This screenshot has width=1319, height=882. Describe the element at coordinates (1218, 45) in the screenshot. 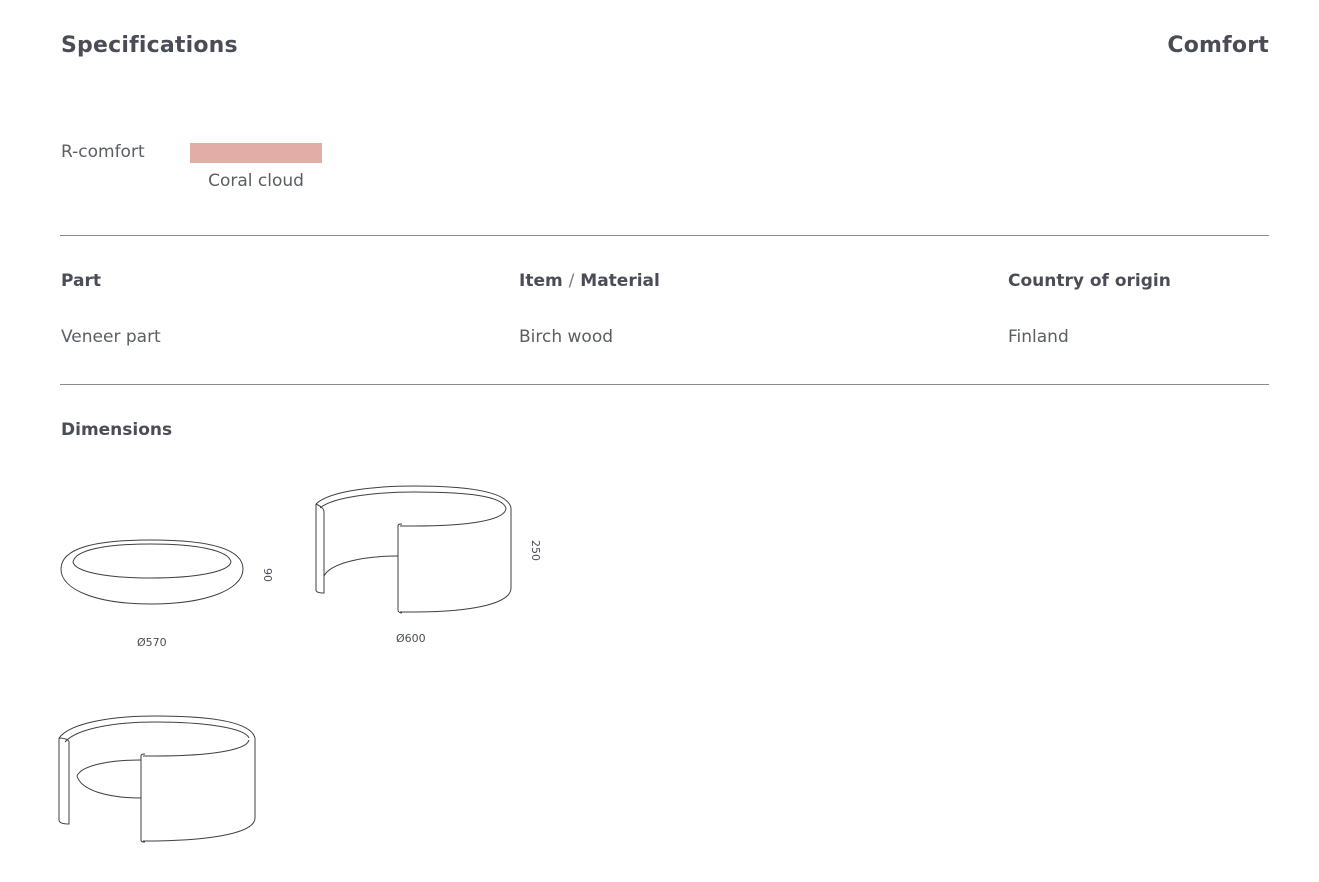

I see `collection-name: Comfort` at that location.